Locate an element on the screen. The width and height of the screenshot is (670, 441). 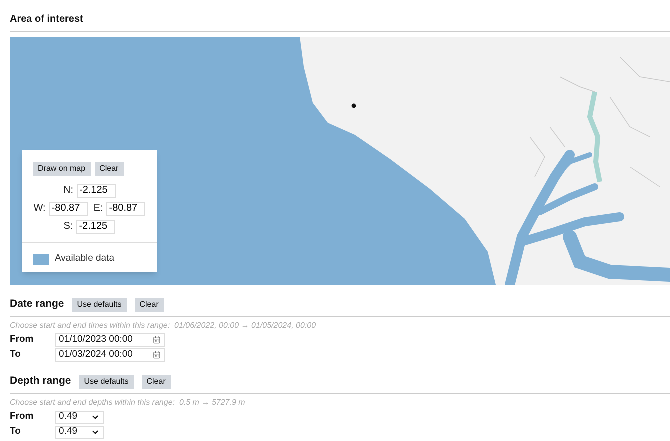
legend-swatch is located at coordinates (41, 259).